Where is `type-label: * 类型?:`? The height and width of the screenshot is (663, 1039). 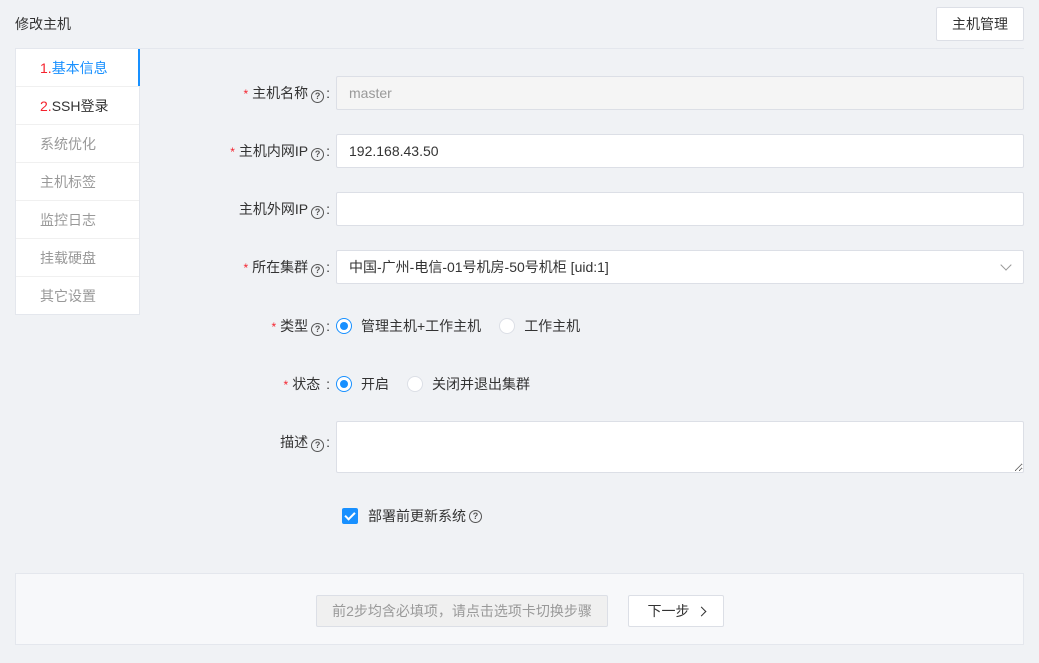 type-label: * 类型?: is located at coordinates (300, 327).